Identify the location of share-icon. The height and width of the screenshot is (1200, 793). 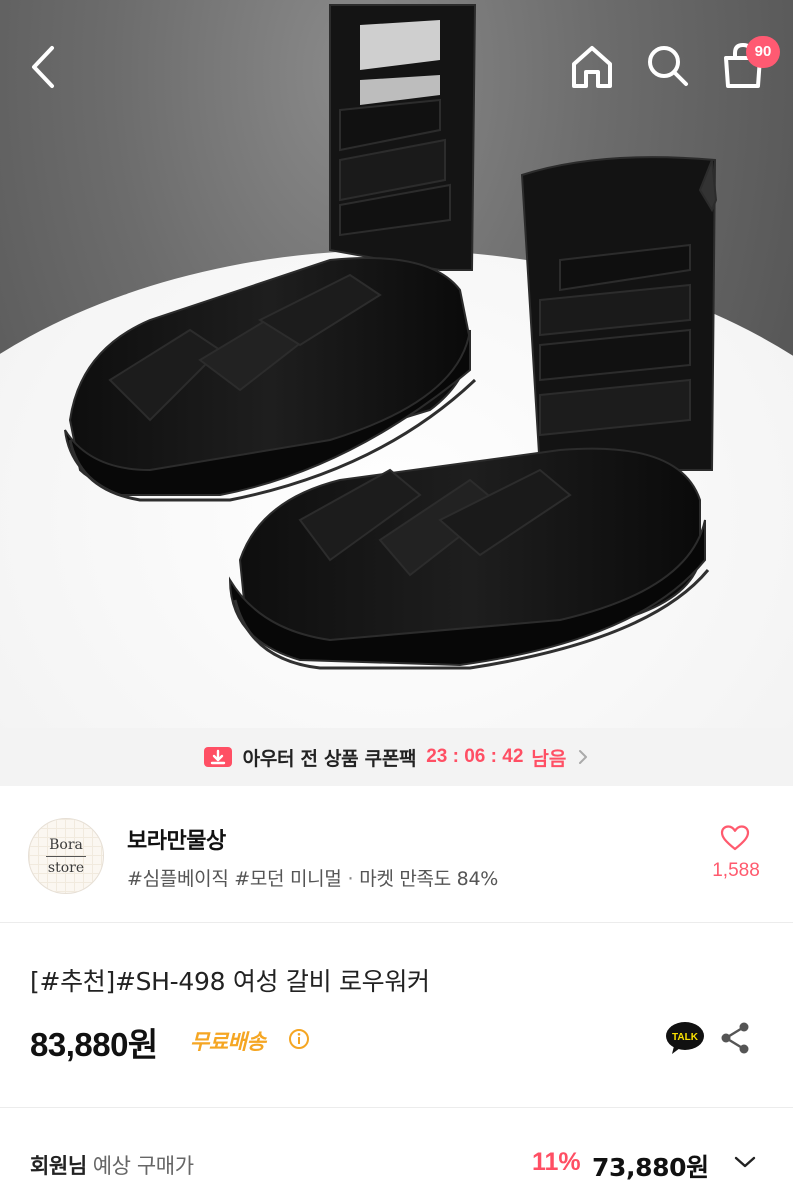
(735, 1038).